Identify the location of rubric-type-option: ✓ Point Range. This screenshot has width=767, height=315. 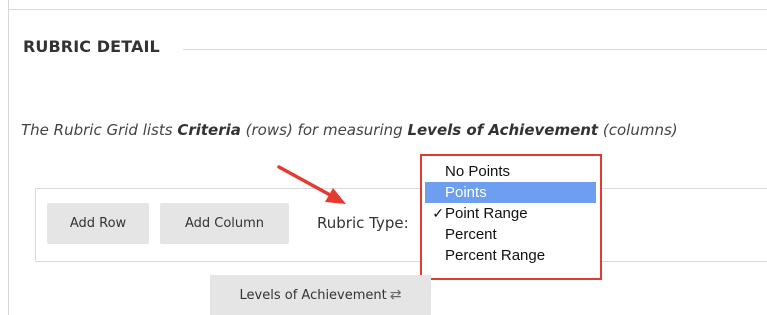
(510, 213).